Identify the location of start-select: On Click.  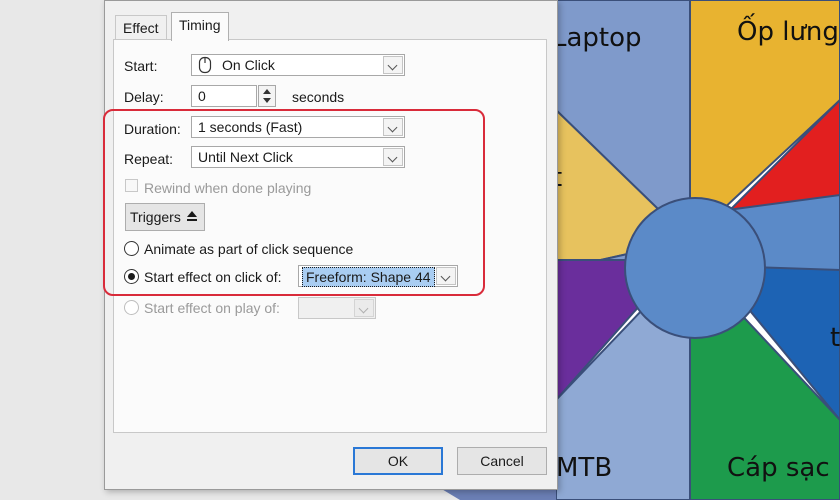
(298, 65).